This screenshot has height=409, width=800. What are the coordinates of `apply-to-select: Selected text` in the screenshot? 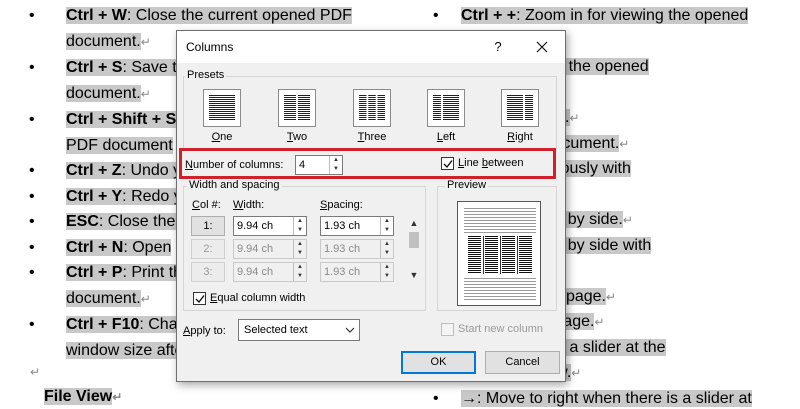 It's located at (299, 330).